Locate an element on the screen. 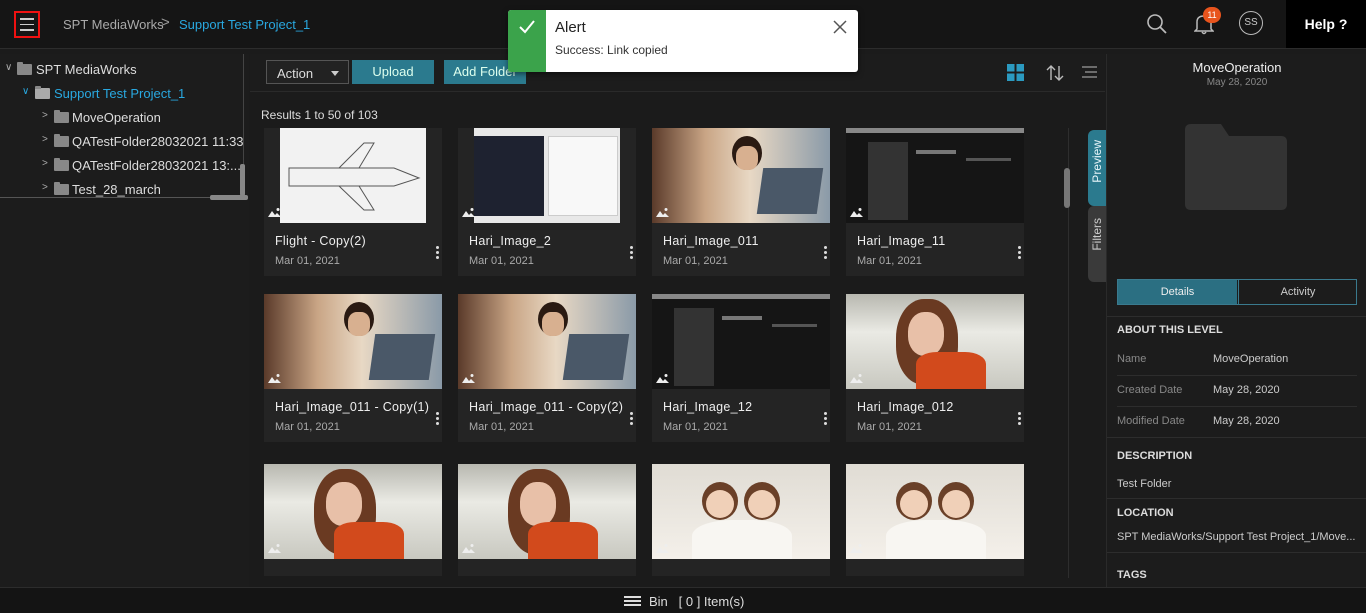  close-icon is located at coordinates (840, 27).